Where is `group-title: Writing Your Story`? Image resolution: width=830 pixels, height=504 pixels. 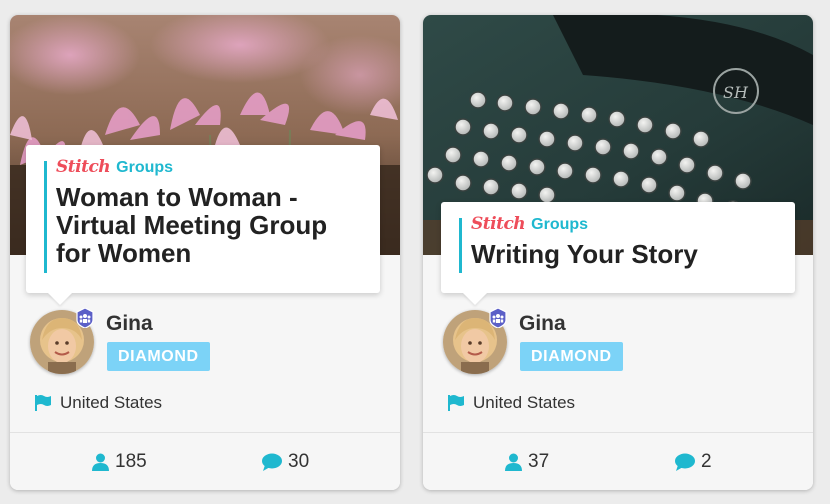
group-title: Writing Your Story is located at coordinates (625, 254).